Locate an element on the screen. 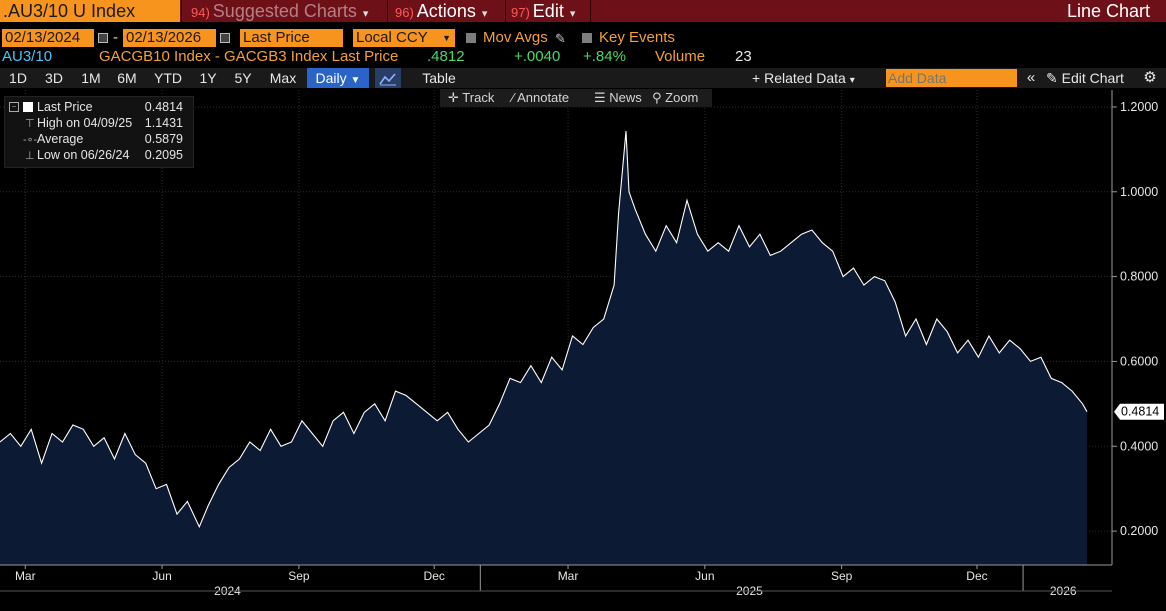  y-tick-label: 1.0000 is located at coordinates (1139, 192).